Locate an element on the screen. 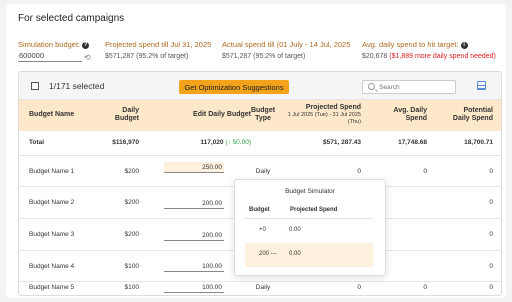 Image resolution: width=512 pixels, height=302 pixels. projected-spend-value: $571,287 (95.2% of target) is located at coordinates (147, 56).